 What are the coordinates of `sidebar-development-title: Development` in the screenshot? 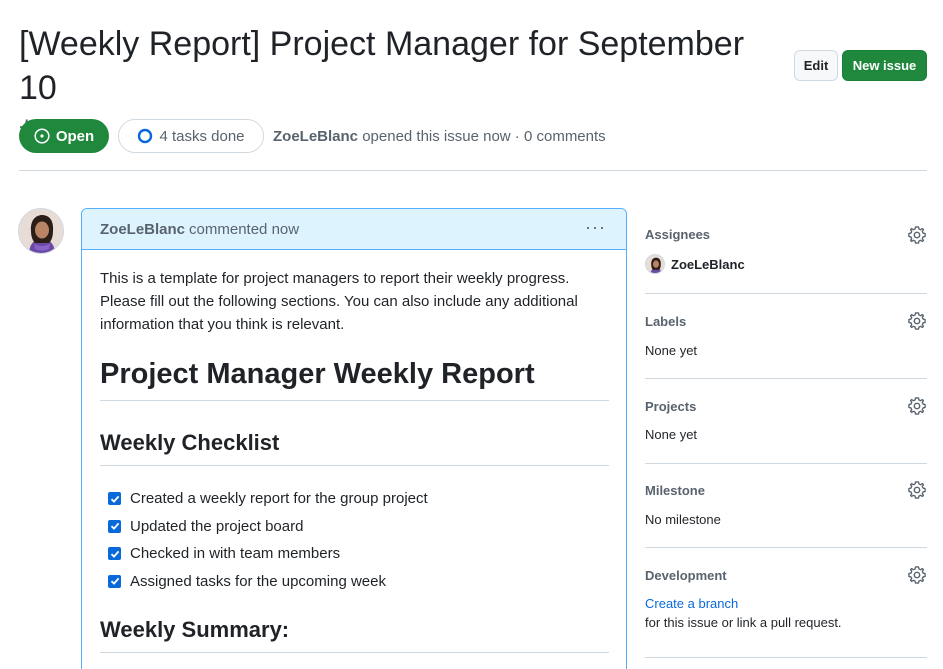 It's located at (786, 575).